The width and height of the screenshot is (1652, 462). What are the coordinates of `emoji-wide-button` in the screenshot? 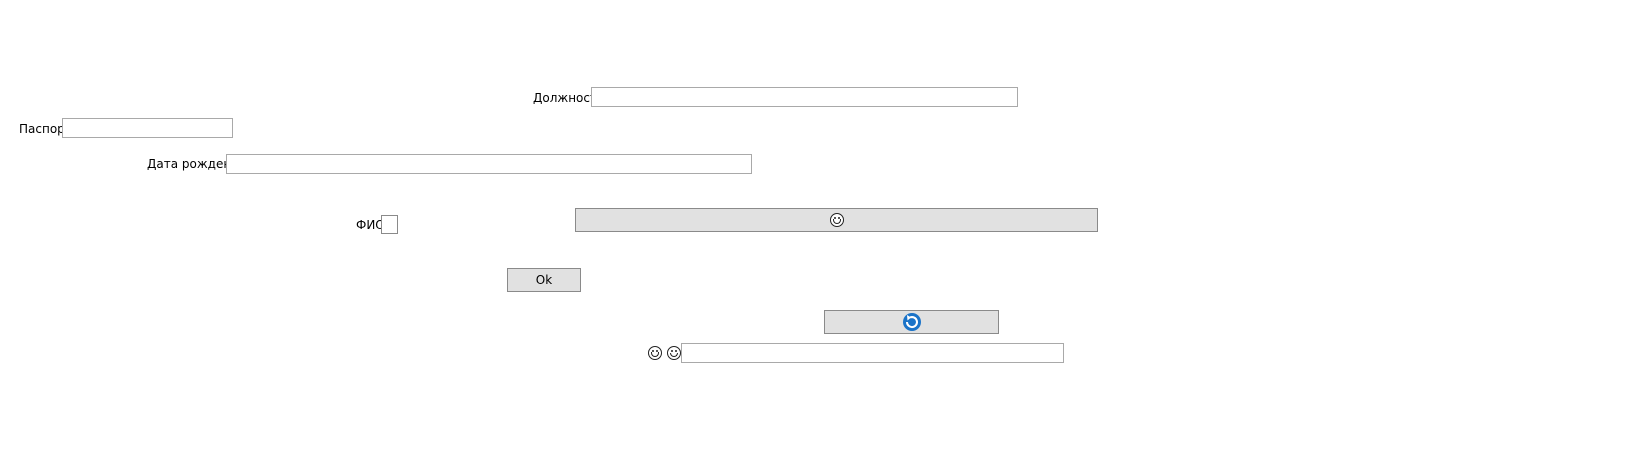 It's located at (836, 220).